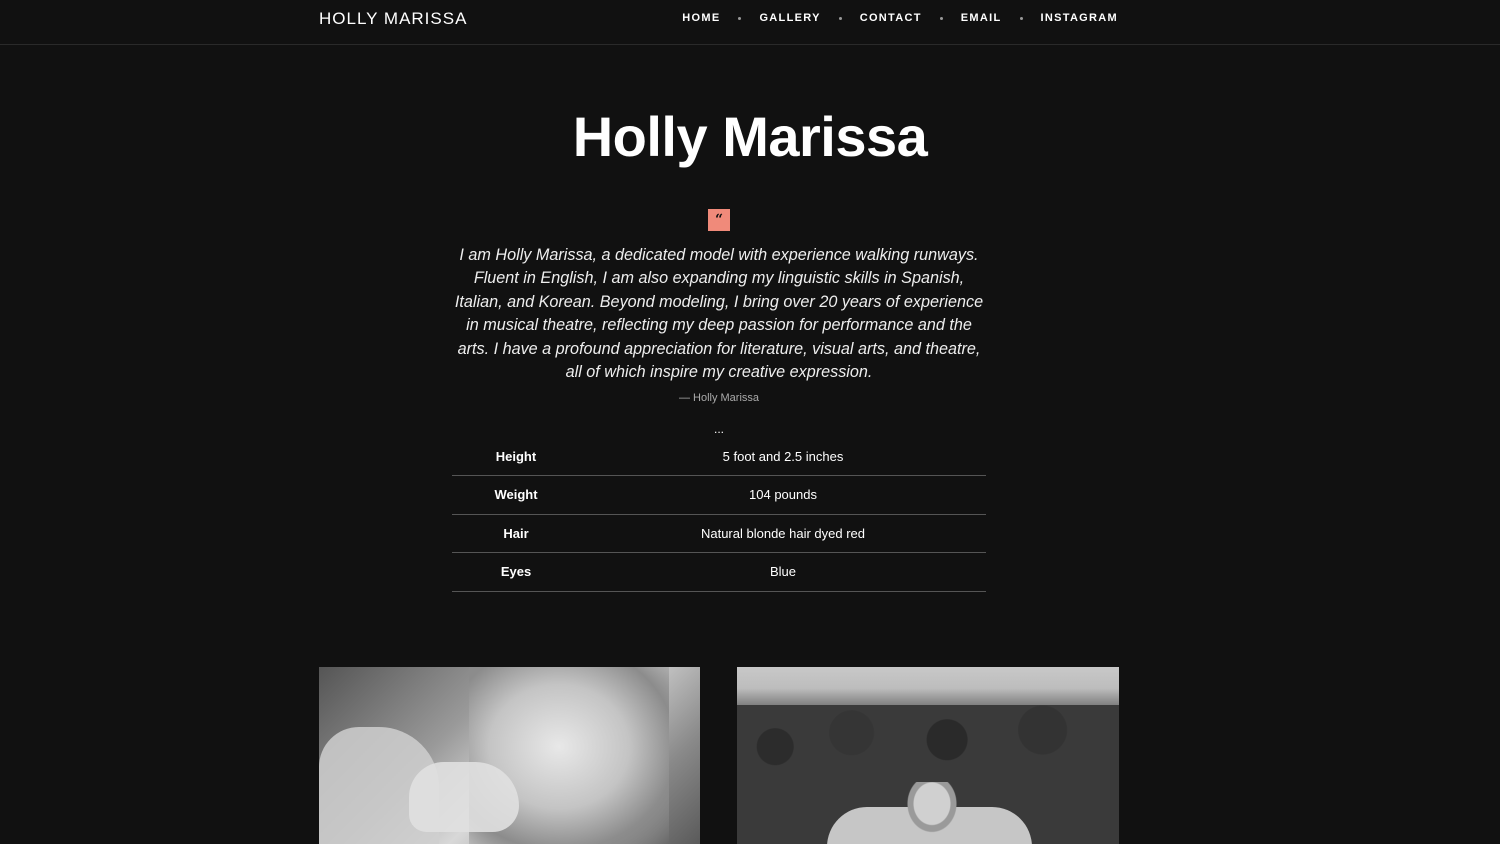 The height and width of the screenshot is (844, 1500). I want to click on quote-attribution: — Holly Marissa, so click(719, 398).